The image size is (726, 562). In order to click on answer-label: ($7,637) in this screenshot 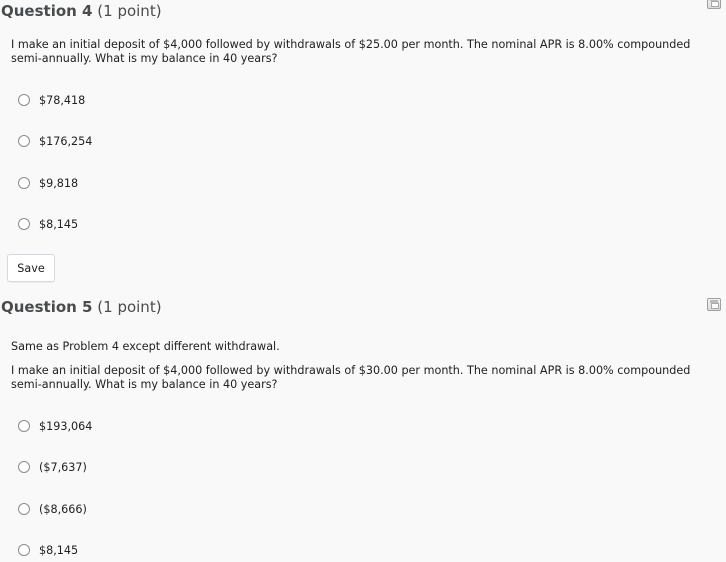, I will do `click(63, 467)`.